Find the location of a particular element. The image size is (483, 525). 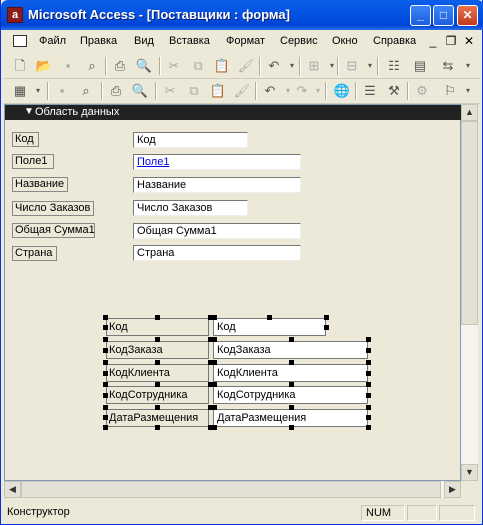

selected-field-kodklienta: КодКлиента is located at coordinates (290, 373).